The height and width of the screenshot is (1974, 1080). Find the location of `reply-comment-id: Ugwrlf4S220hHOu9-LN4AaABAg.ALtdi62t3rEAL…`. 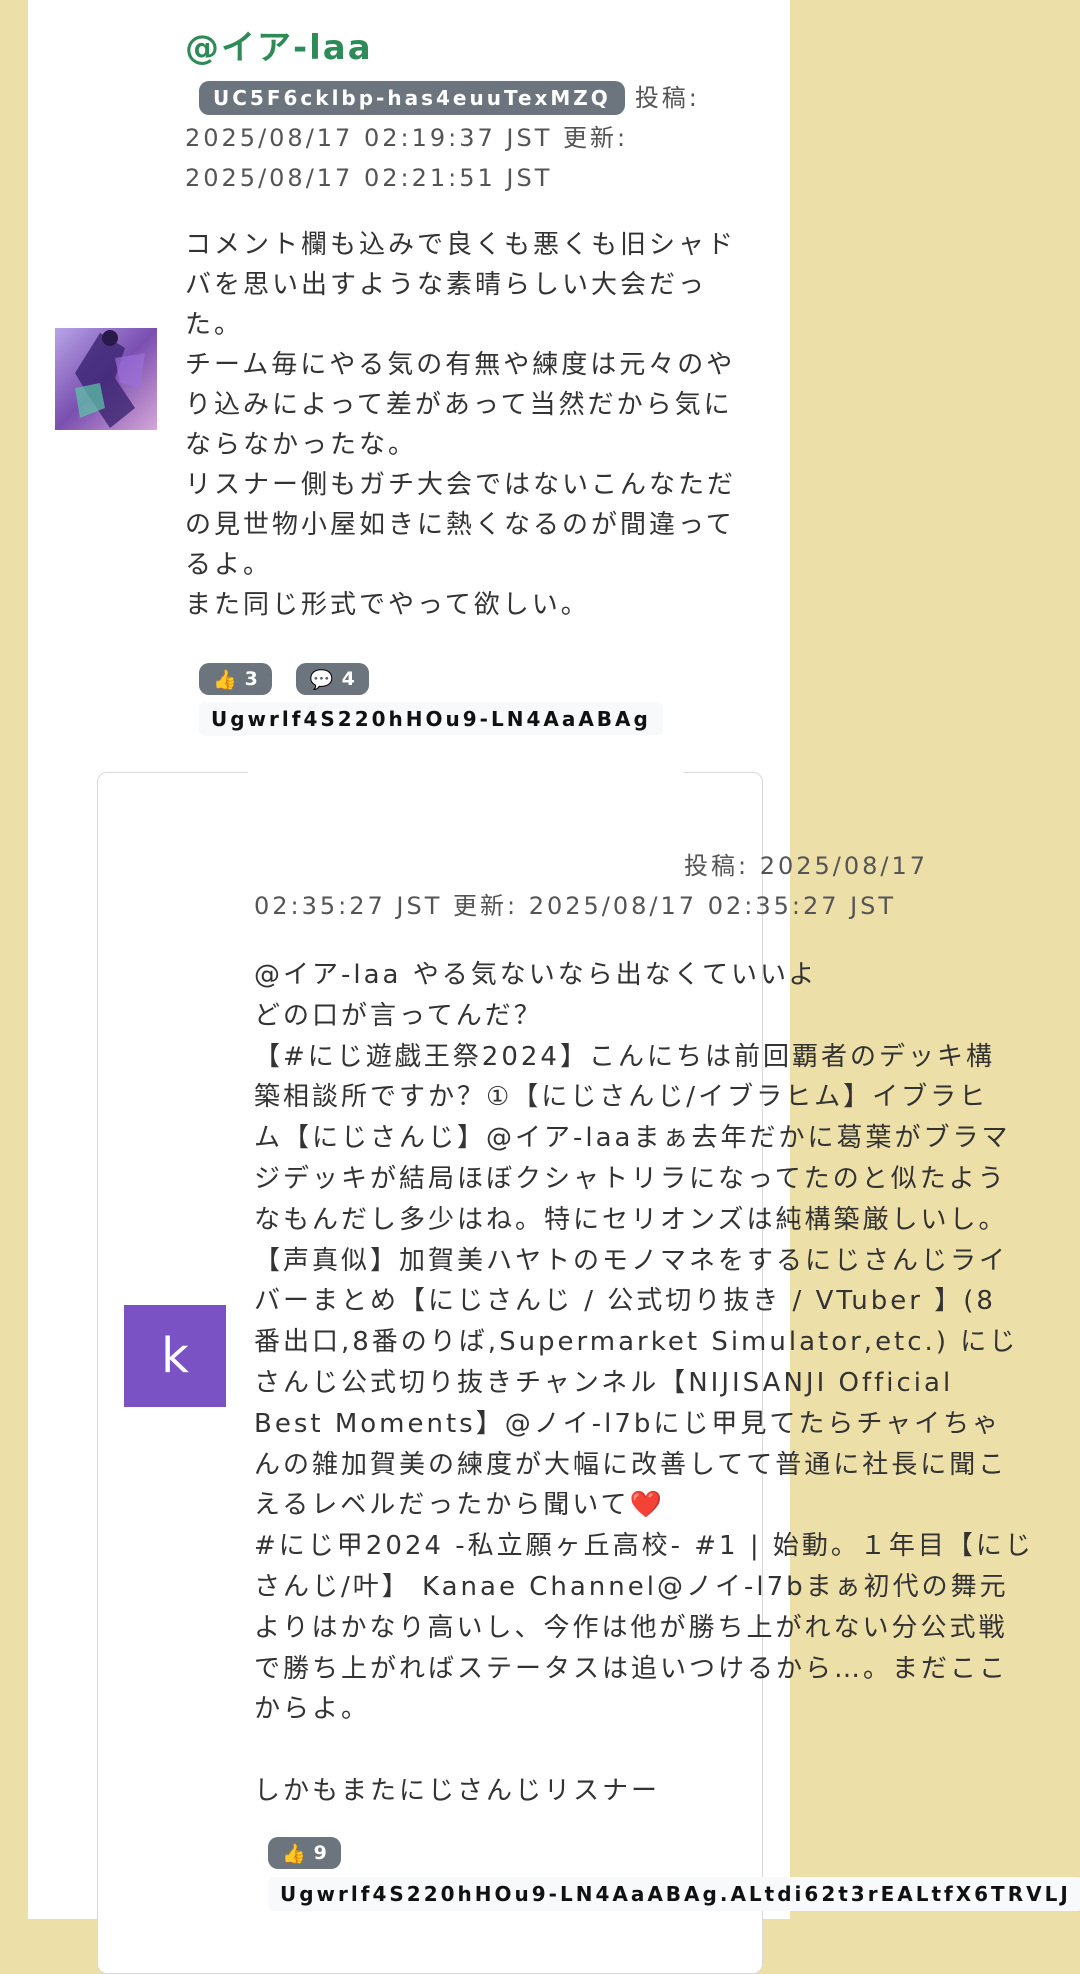

reply-comment-id: Ugwrlf4S220hHOu9-LN4AaABAg.ALtdi62t3rEAL… is located at coordinates (674, 1894).